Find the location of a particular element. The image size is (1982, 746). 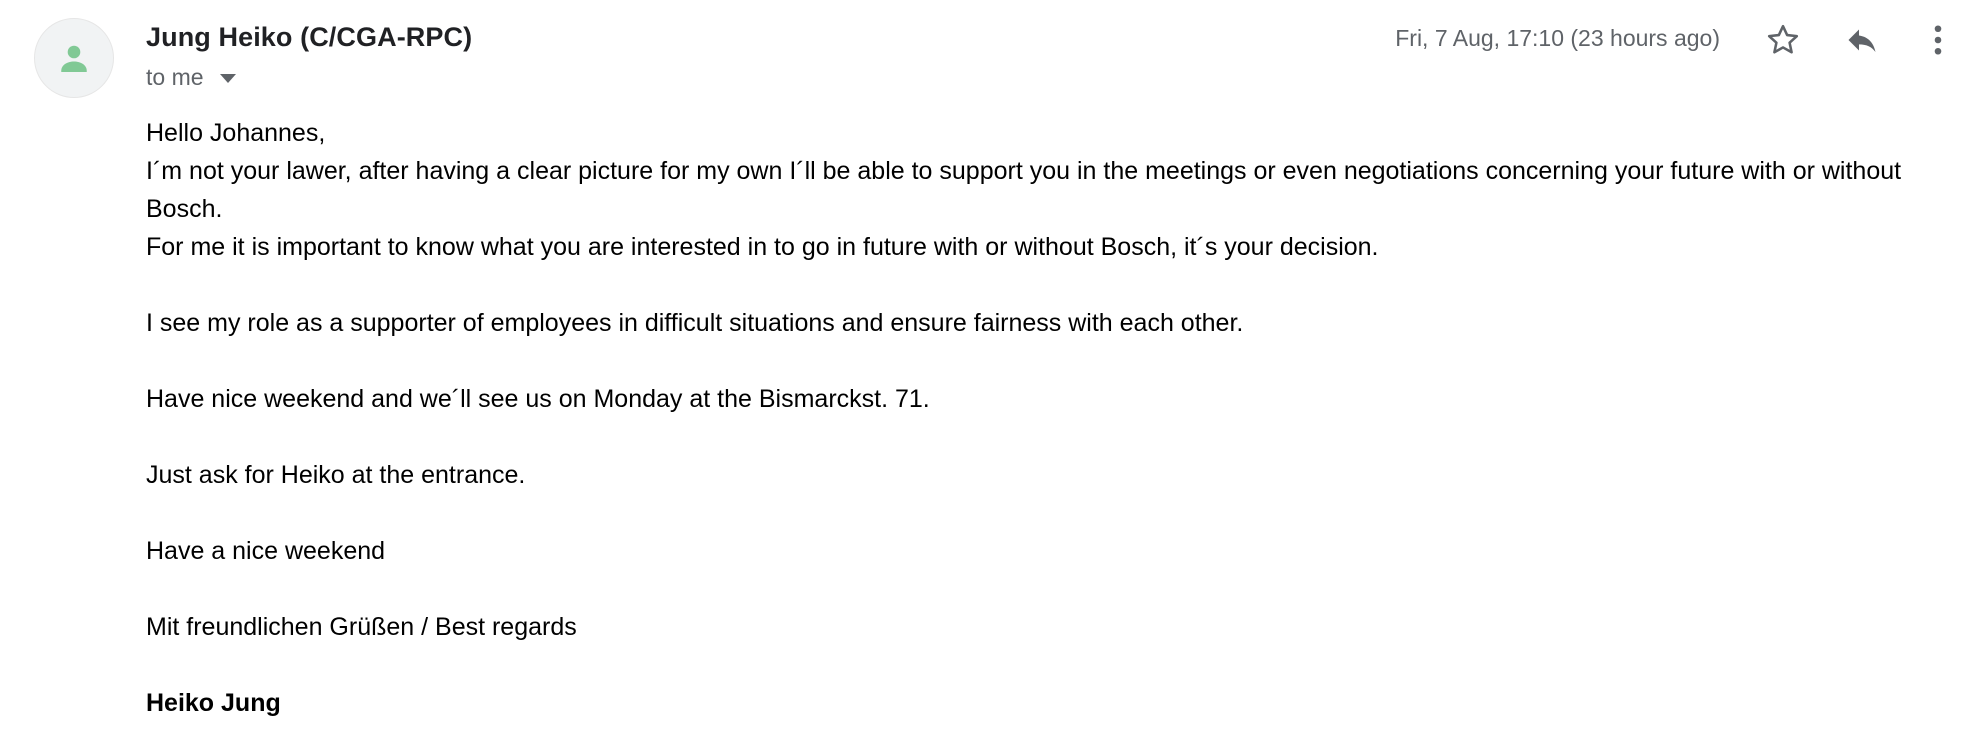

sender-name: Jung Heiko (C/CGA-RPC) is located at coordinates (309, 37).